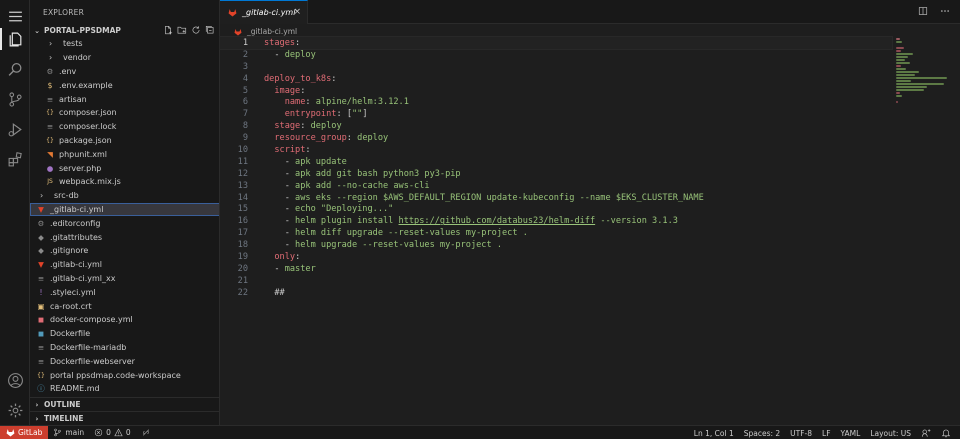  I want to click on file-tree-item: ≡ Dockerfile-mariadb, so click(124, 348).